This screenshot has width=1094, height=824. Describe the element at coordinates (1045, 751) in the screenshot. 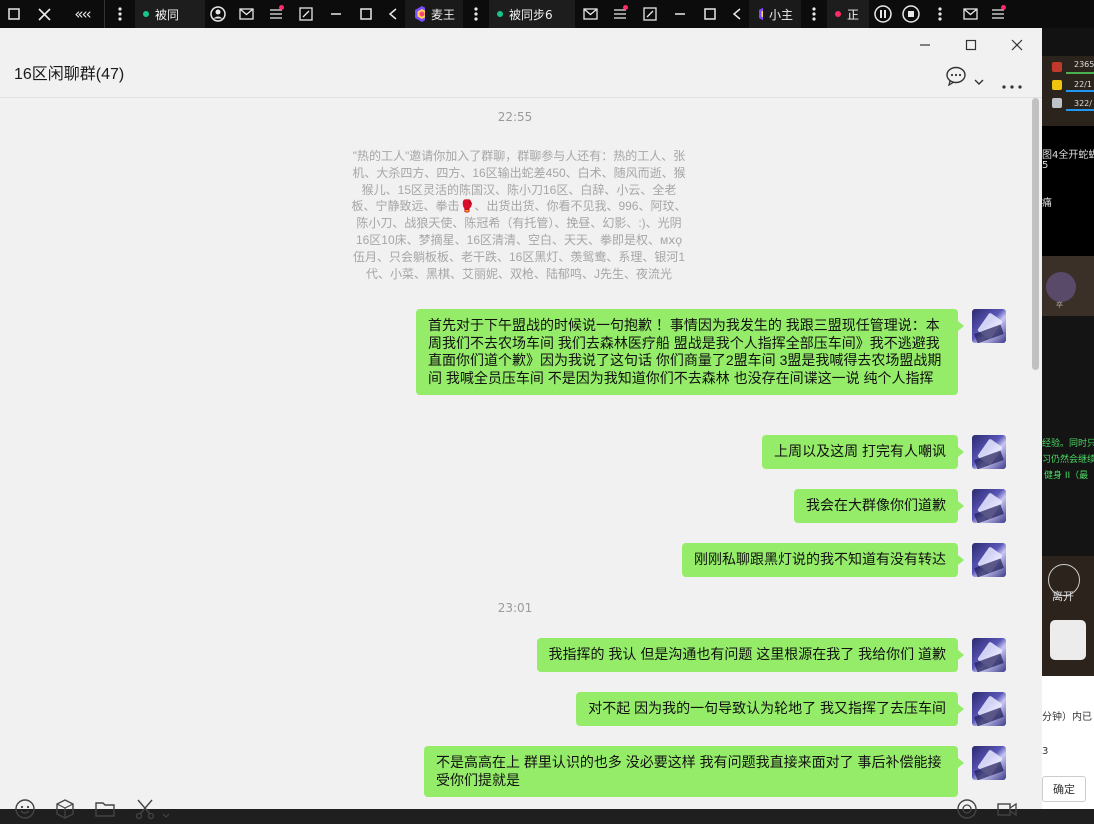

I see `dialog-text: 3` at that location.